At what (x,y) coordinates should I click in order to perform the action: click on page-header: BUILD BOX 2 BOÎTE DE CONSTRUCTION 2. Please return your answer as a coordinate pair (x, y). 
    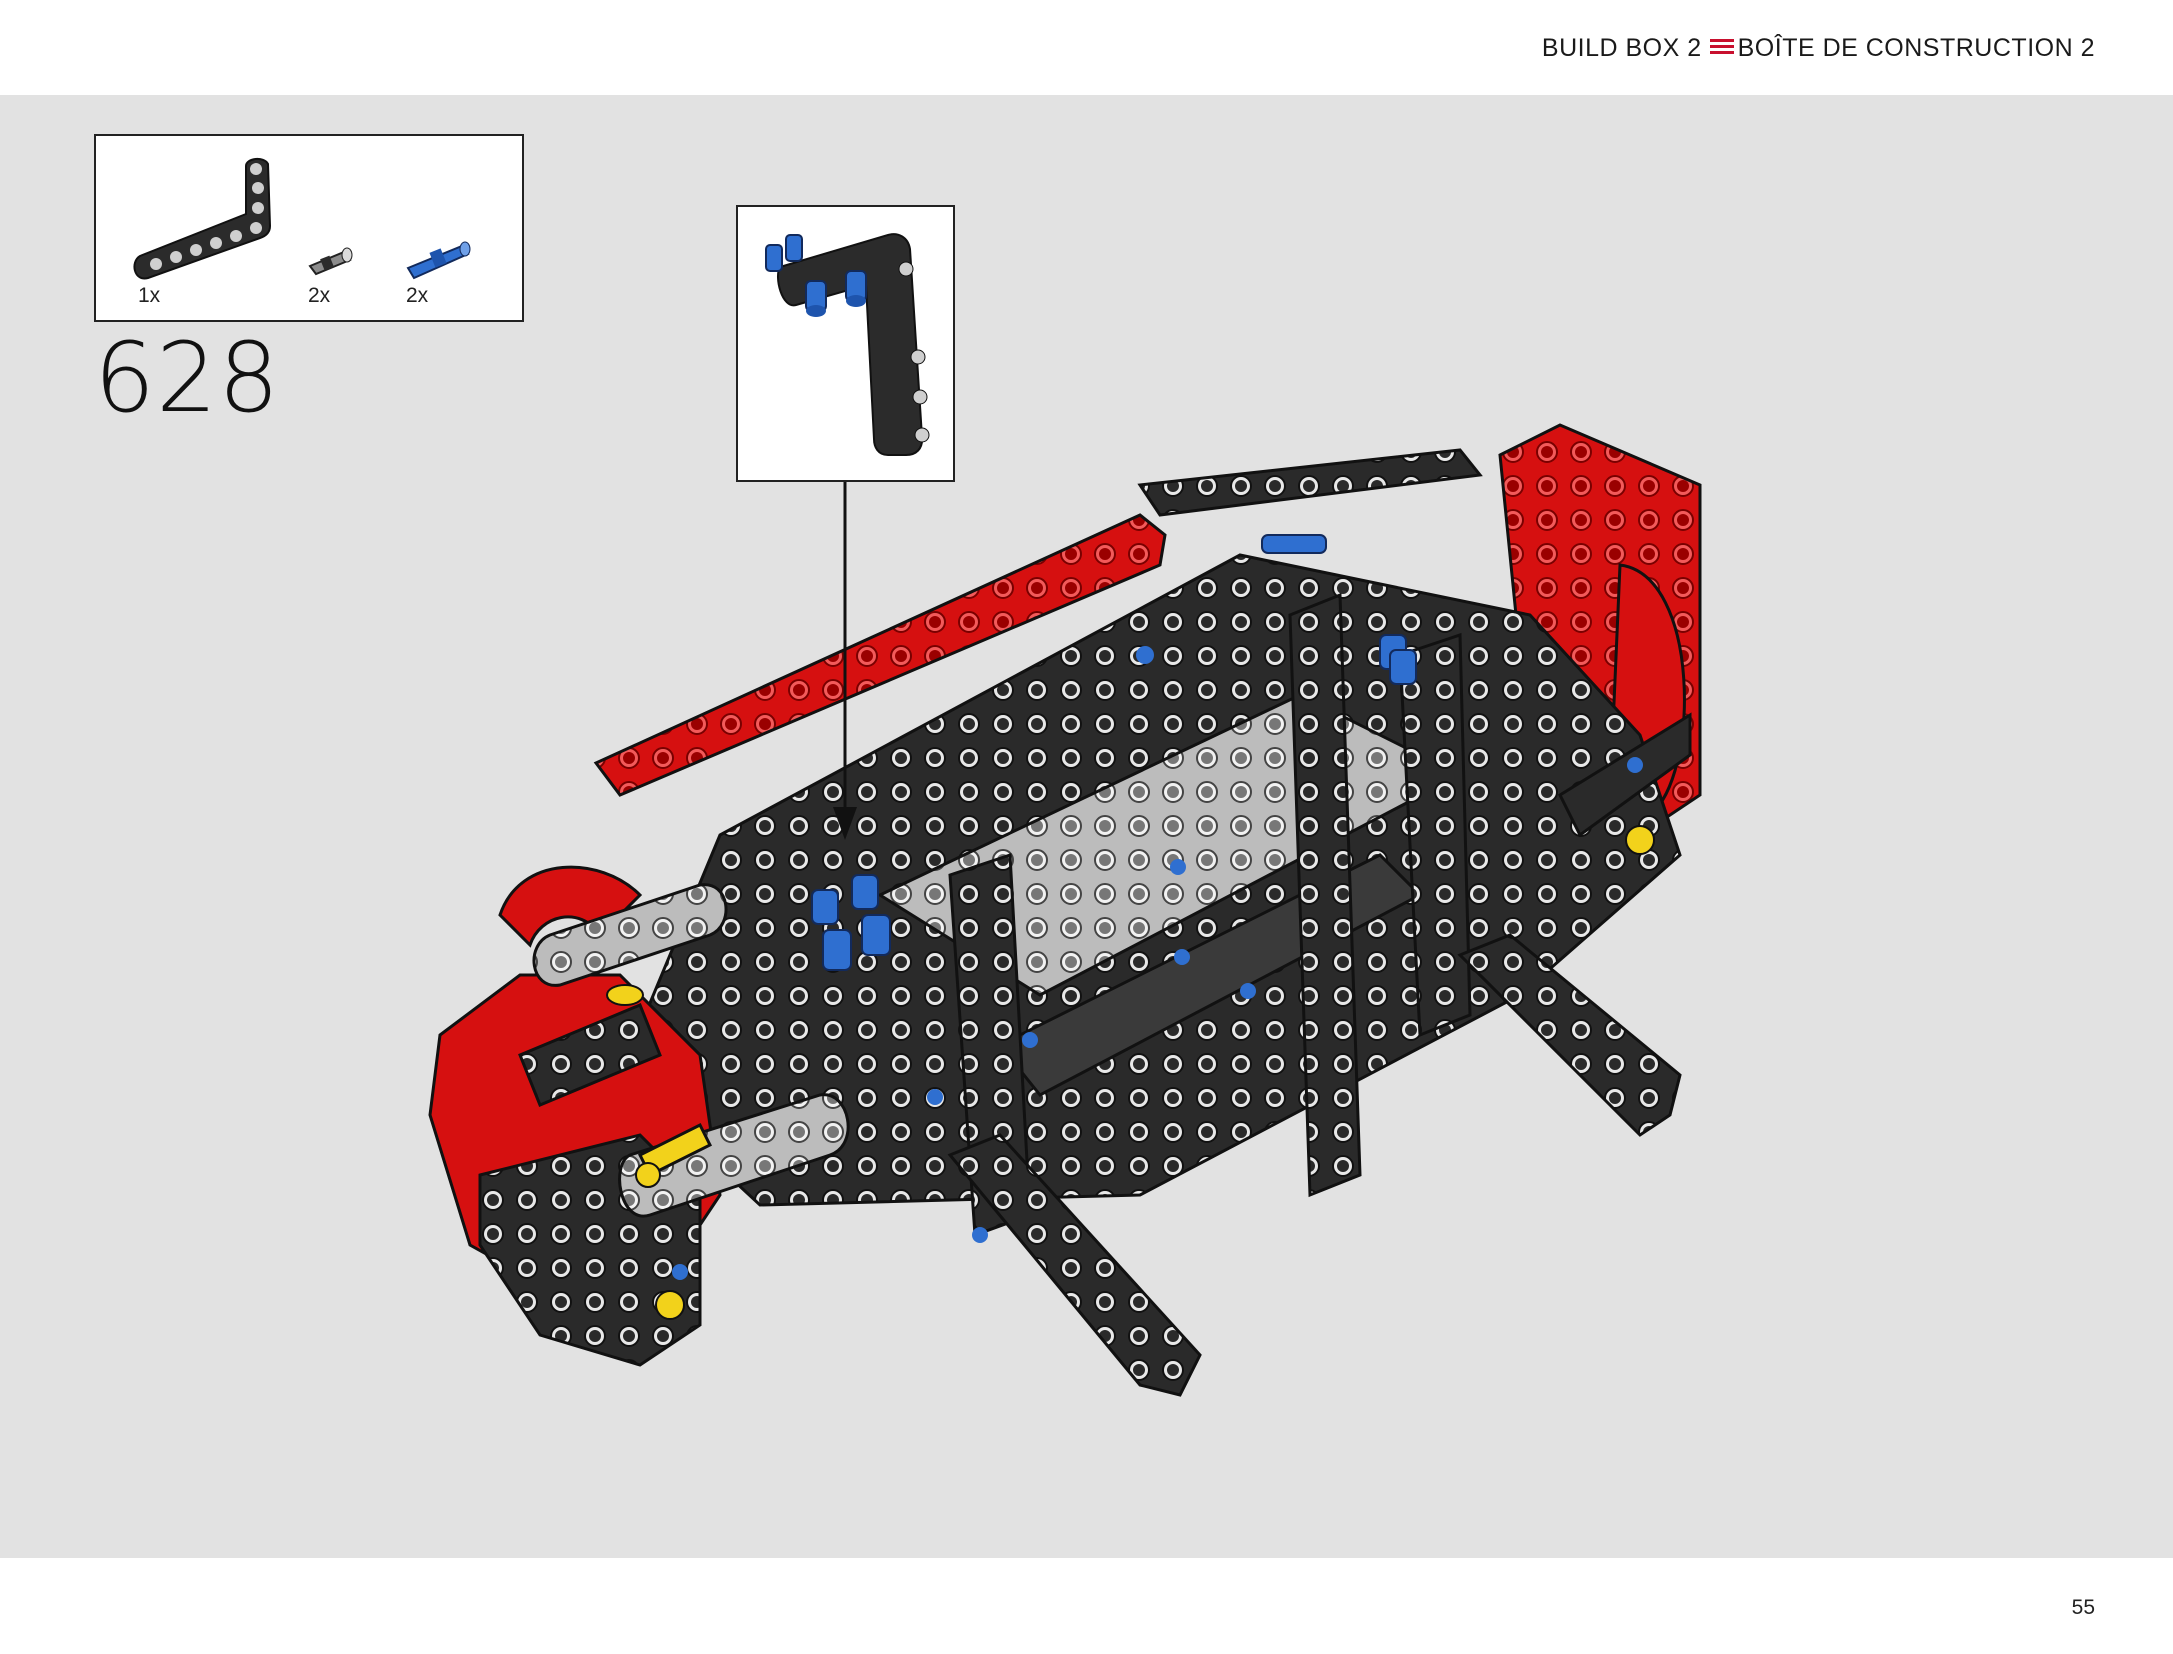
    Looking at the image, I should click on (1086, 47).